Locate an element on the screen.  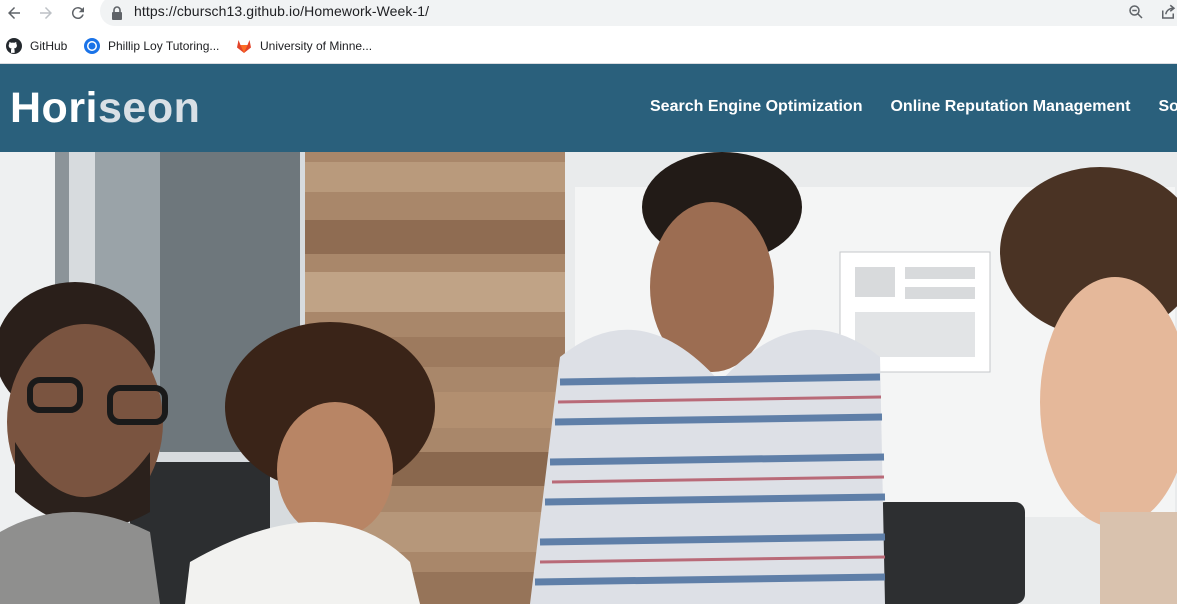
share-icon is located at coordinates (1168, 12).